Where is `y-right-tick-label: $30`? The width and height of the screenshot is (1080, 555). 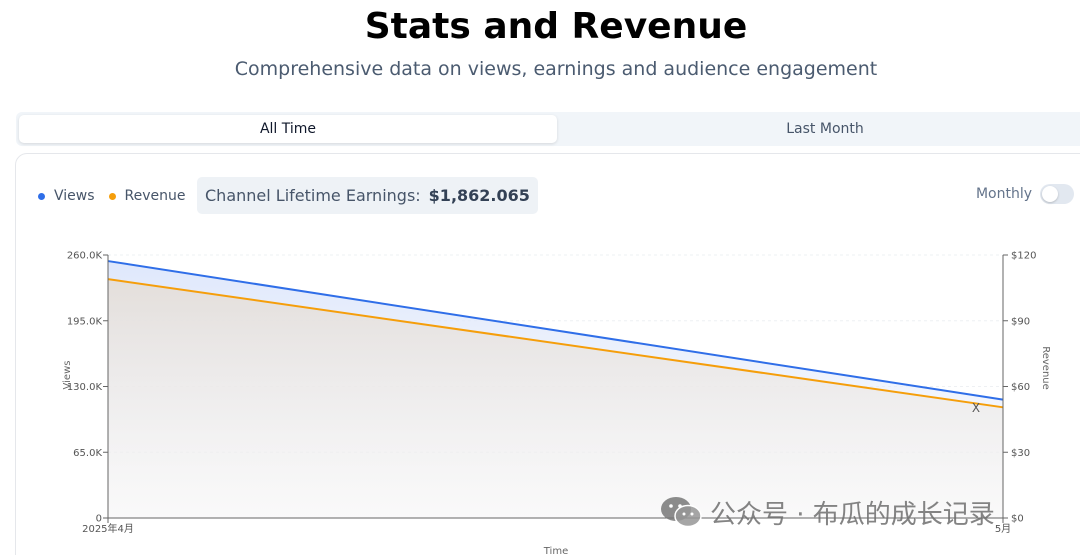
y-right-tick-label: $30 is located at coordinates (1020, 453).